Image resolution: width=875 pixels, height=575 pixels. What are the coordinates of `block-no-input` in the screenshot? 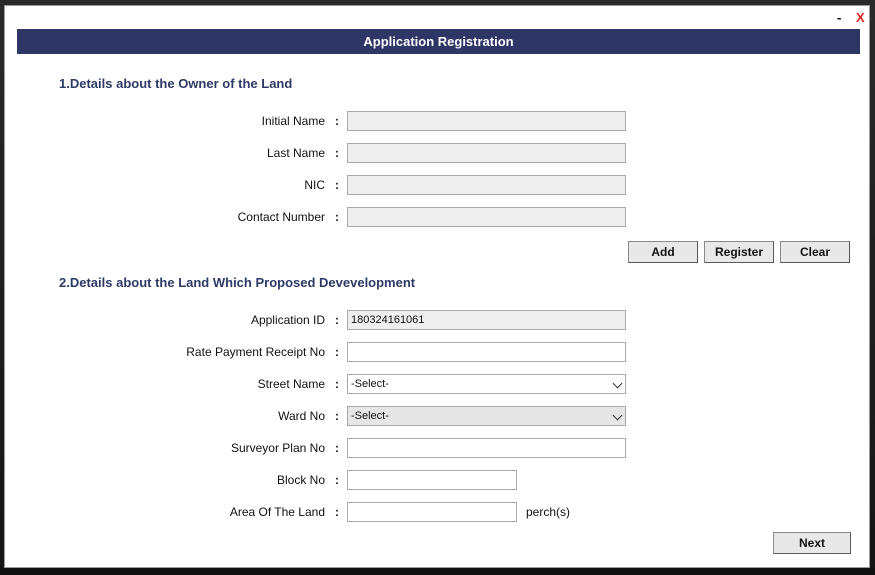 It's located at (432, 480).